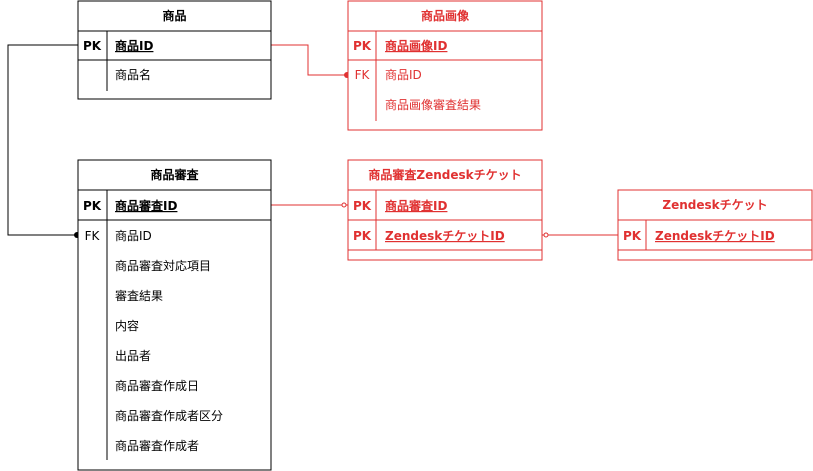 The image size is (813, 471). I want to click on column-name: 商品名, so click(133, 74).